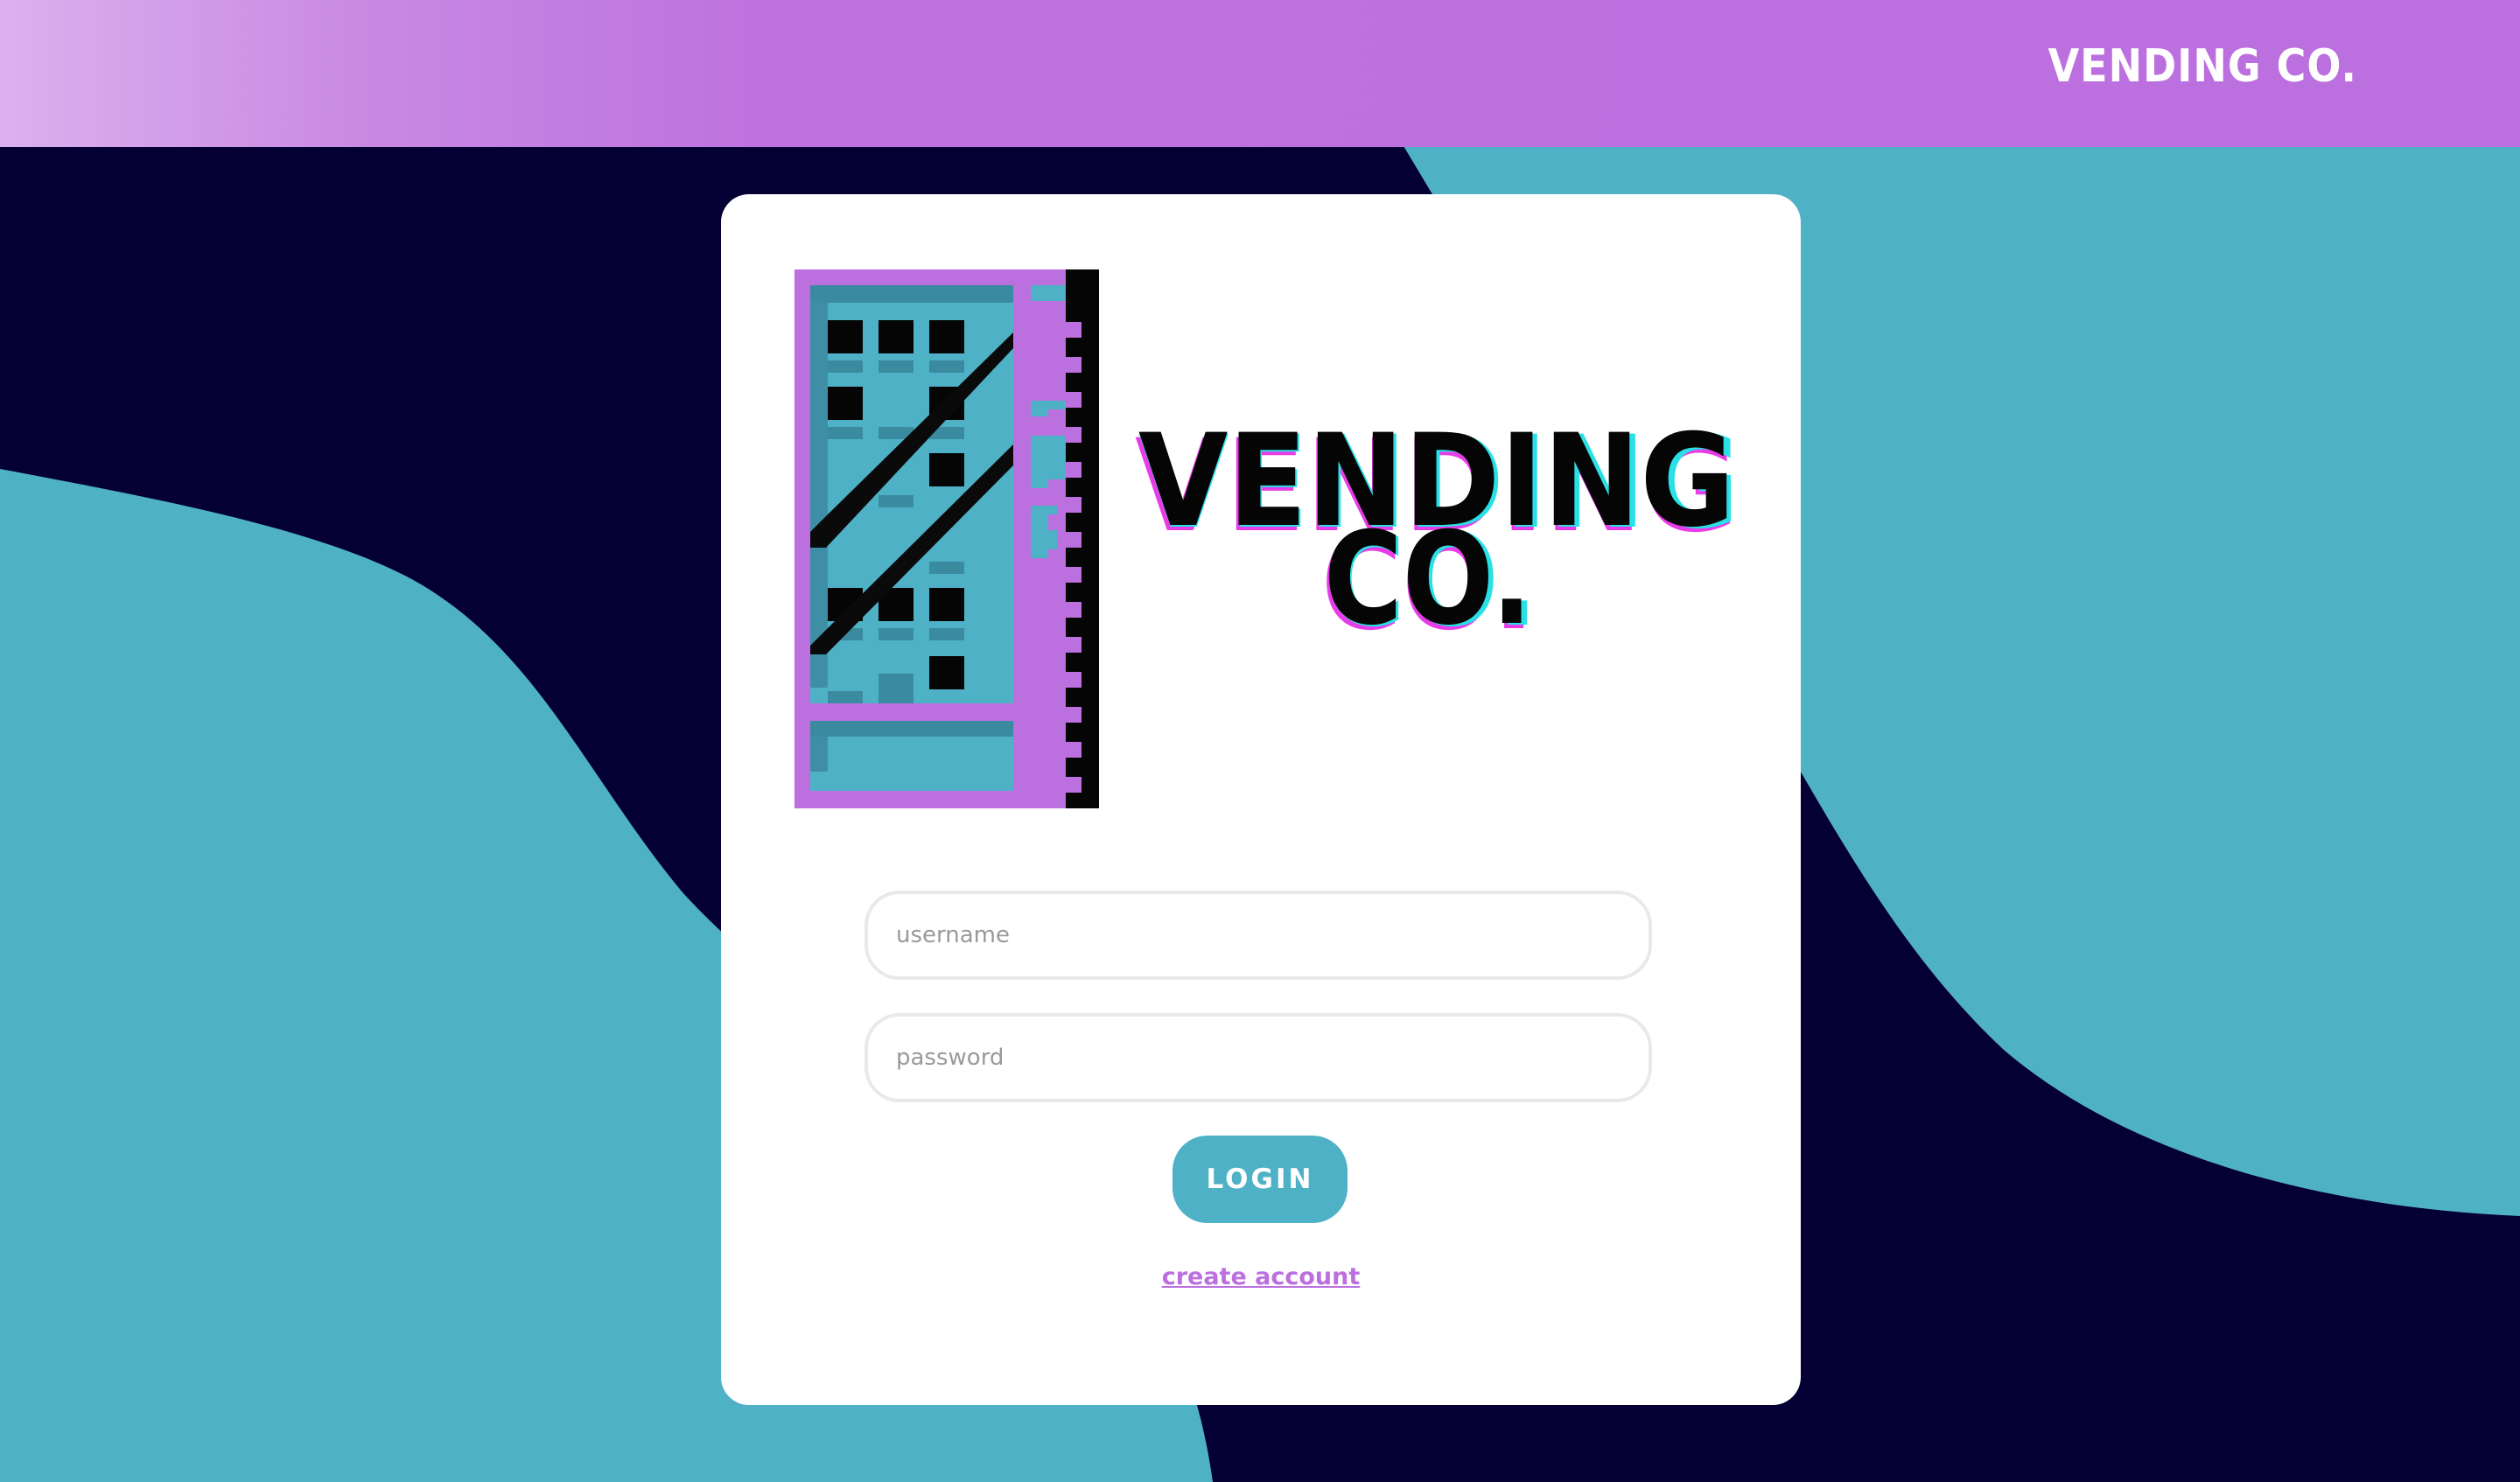 Image resolution: width=2520 pixels, height=1482 pixels. Describe the element at coordinates (1428, 579) in the screenshot. I see `logo-line2: CO.` at that location.